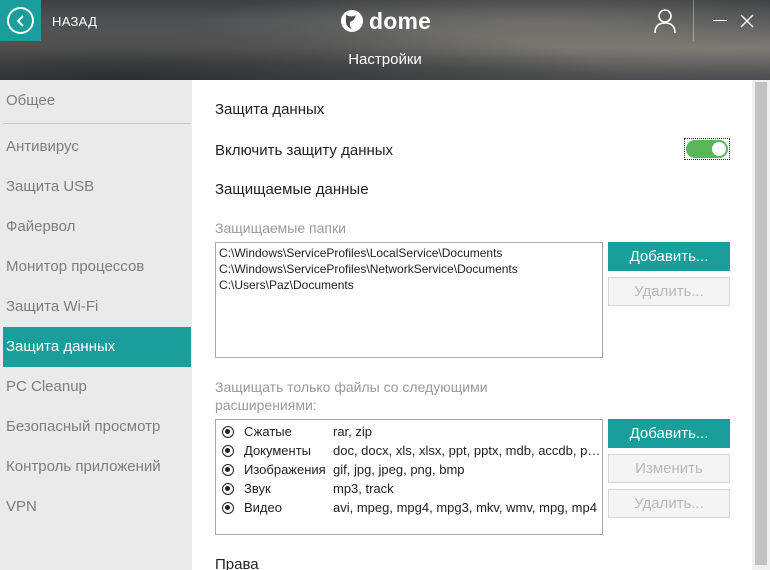  I want to click on back-arrow-icon, so click(20, 20).